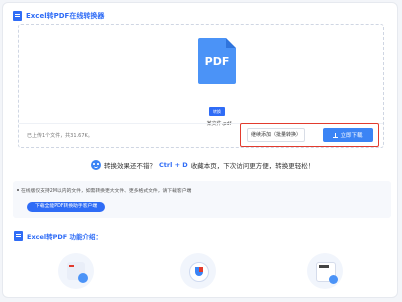 The height and width of the screenshot is (302, 402). Describe the element at coordinates (309, 135) in the screenshot. I see `action-buttons-highlight: 继续添加（批量转换） 立即下载` at that location.